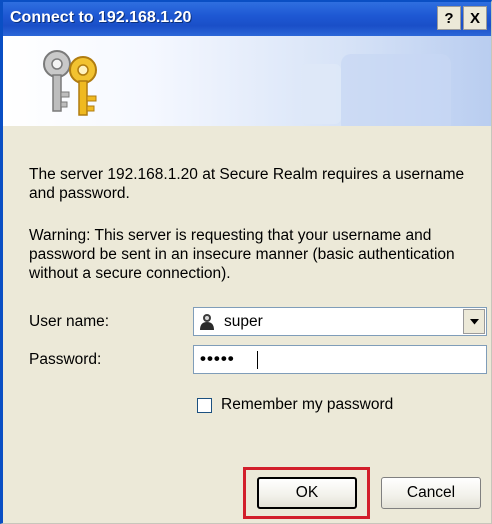 Image resolution: width=492 pixels, height=524 pixels. Describe the element at coordinates (475, 18) in the screenshot. I see `close-button: X` at that location.